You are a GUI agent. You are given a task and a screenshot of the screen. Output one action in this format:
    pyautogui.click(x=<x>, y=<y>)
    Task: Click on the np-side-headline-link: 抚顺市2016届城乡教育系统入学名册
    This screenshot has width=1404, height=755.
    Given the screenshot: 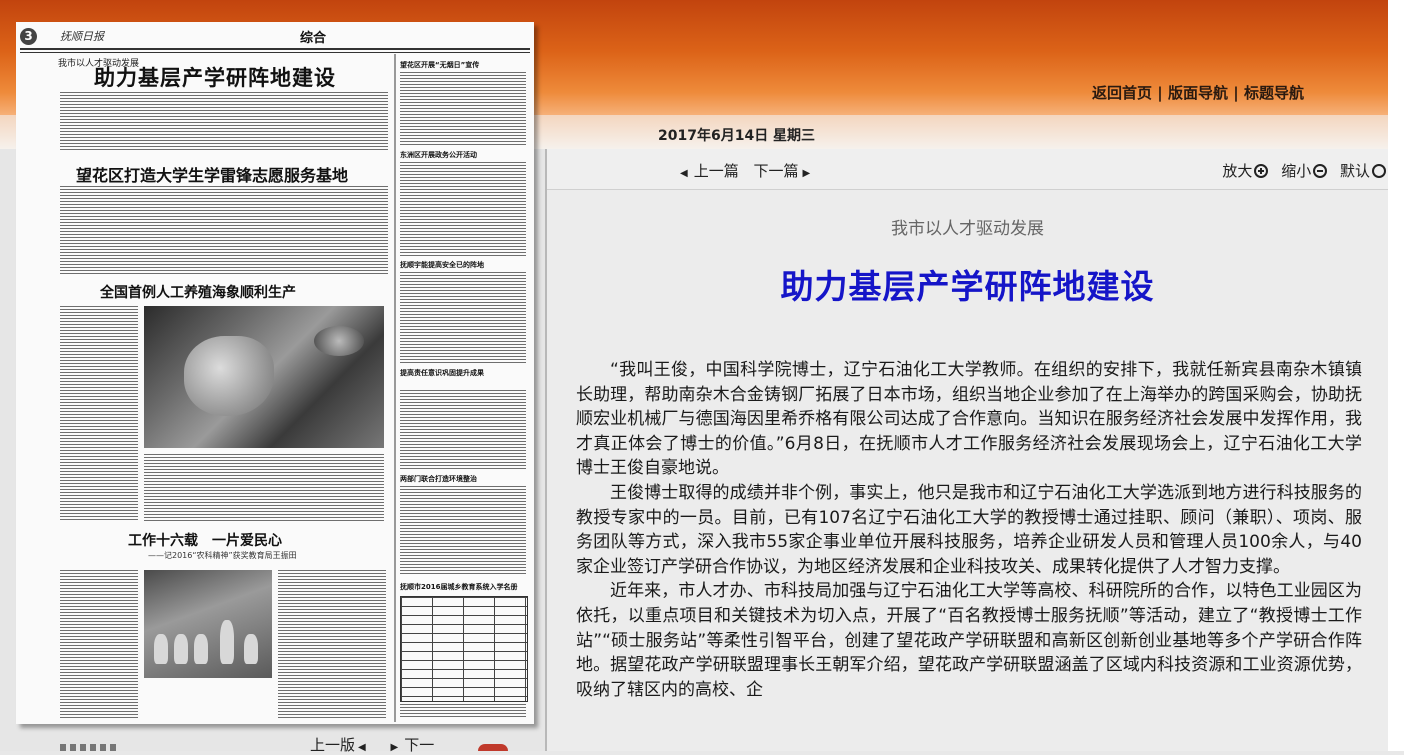 What is the action you would take?
    pyautogui.click(x=458, y=587)
    